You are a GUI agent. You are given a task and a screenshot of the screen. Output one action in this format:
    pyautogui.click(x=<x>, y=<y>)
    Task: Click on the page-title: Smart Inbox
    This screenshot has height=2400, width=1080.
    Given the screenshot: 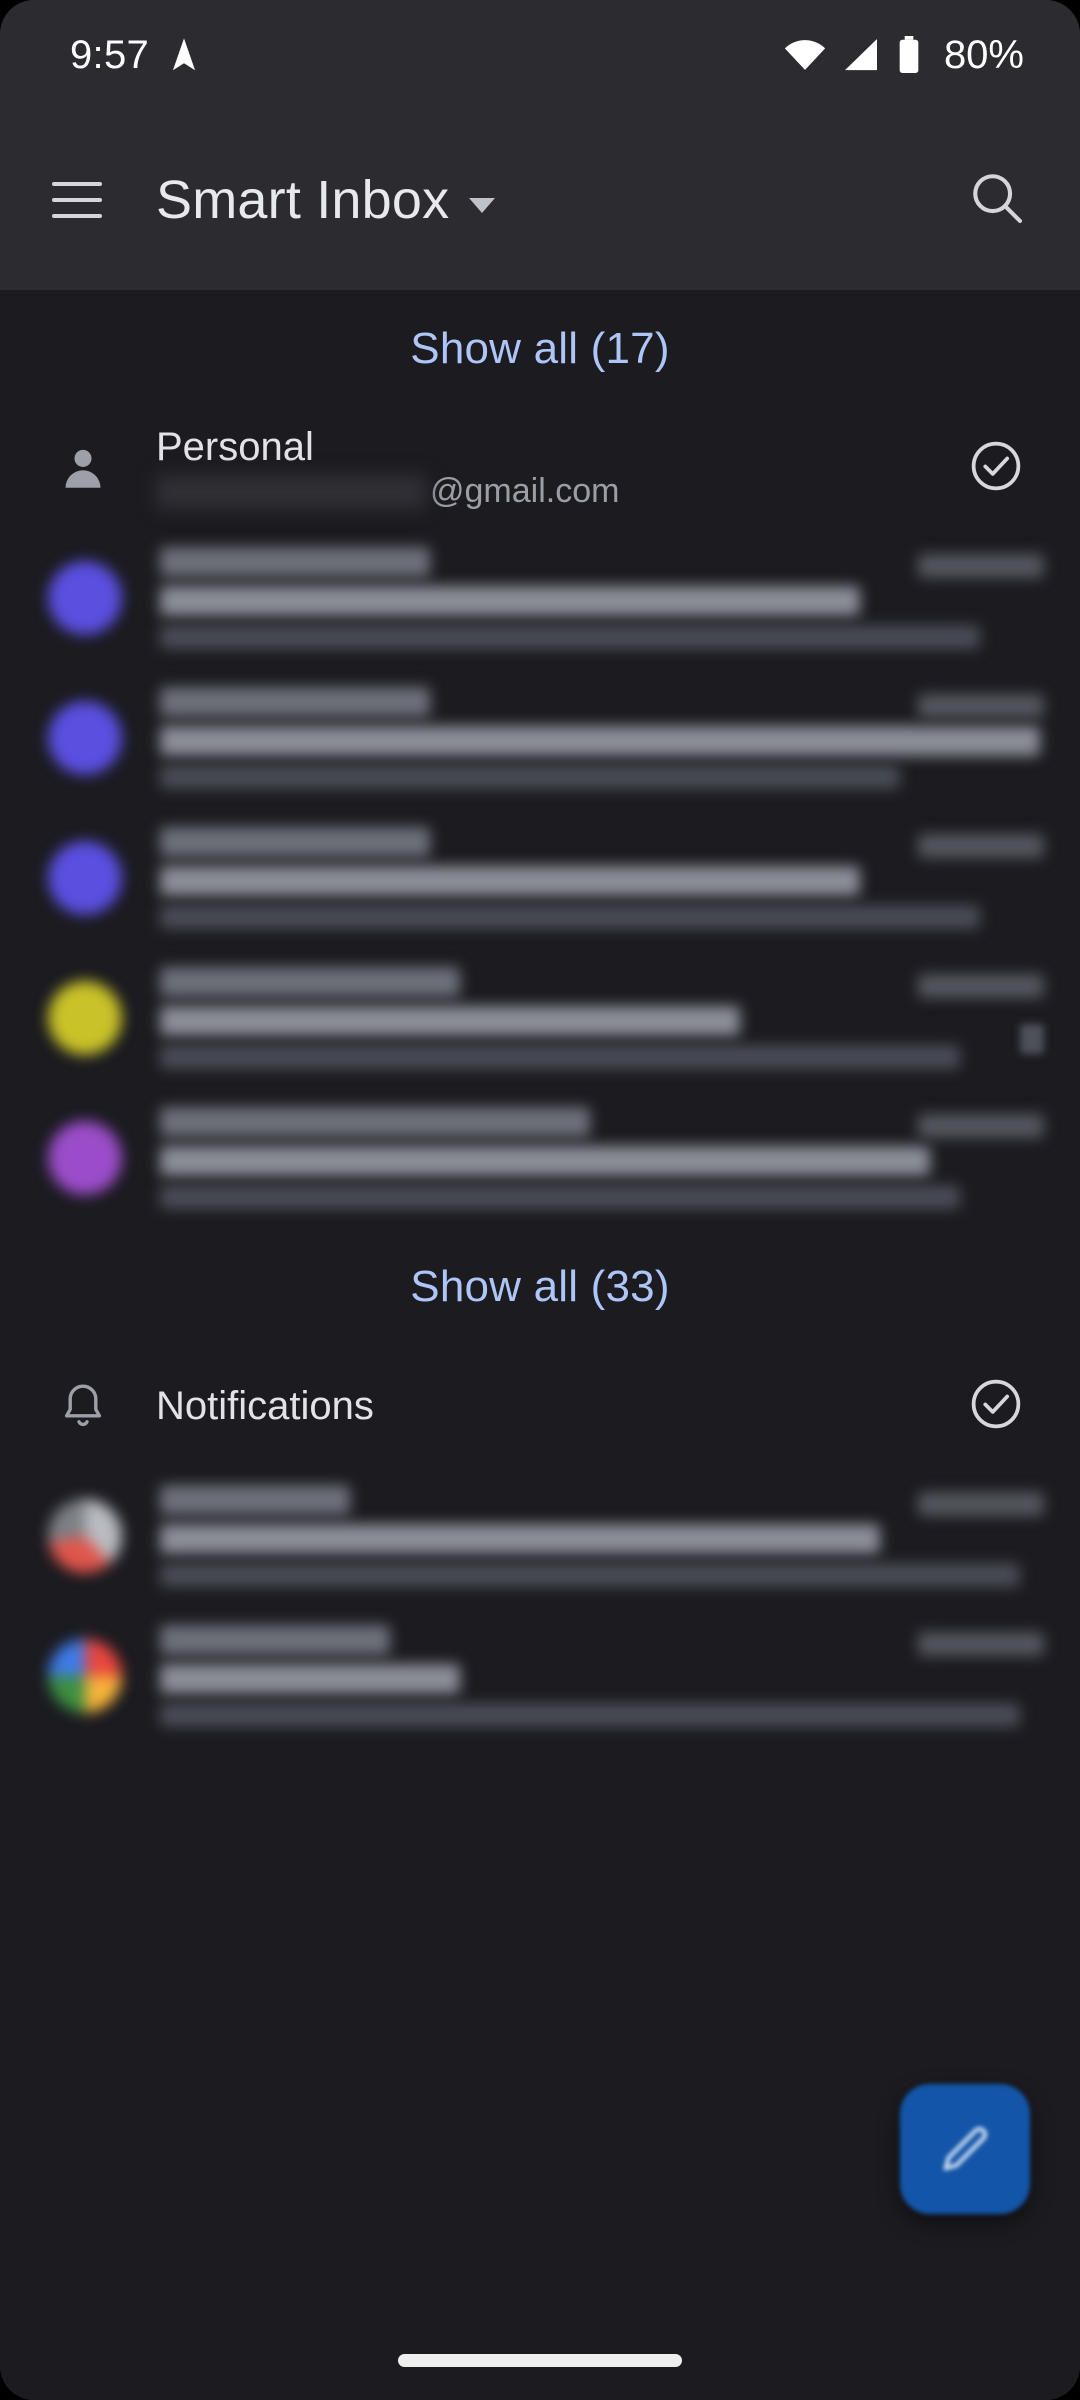 What is the action you would take?
    pyautogui.click(x=303, y=200)
    